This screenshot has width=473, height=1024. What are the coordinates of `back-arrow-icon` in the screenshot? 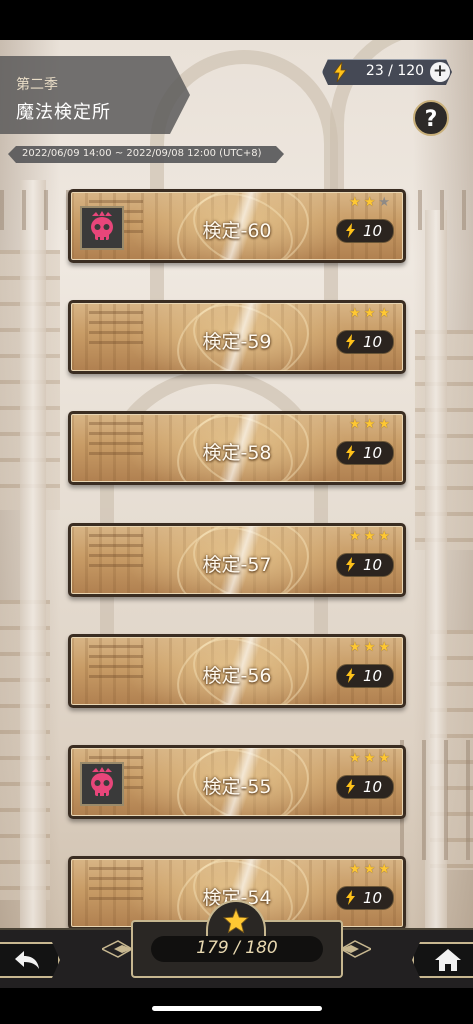 It's located at (27, 960).